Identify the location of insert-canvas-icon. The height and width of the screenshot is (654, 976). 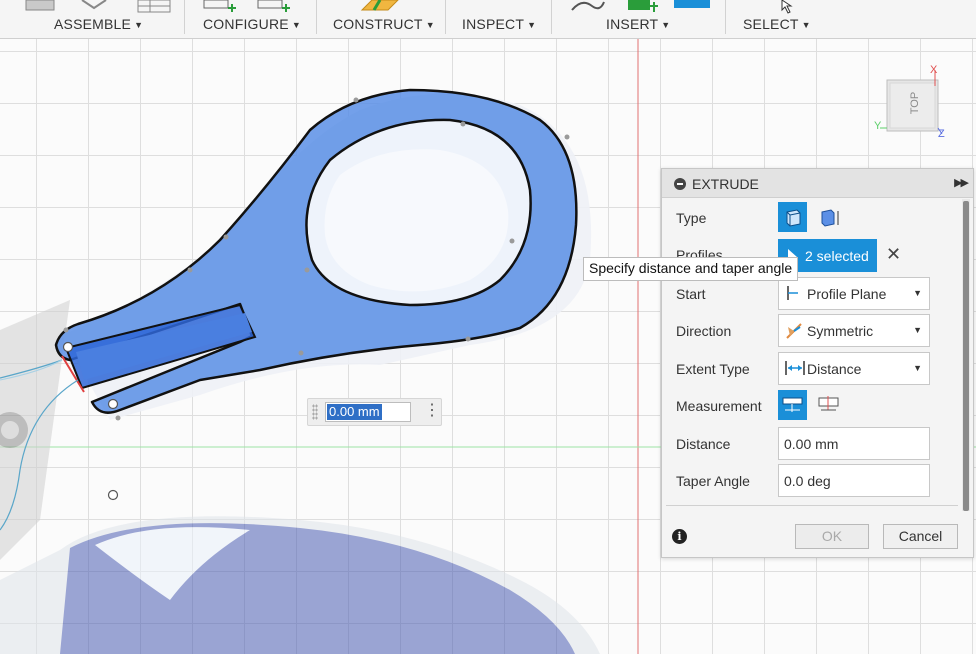
(692, 4).